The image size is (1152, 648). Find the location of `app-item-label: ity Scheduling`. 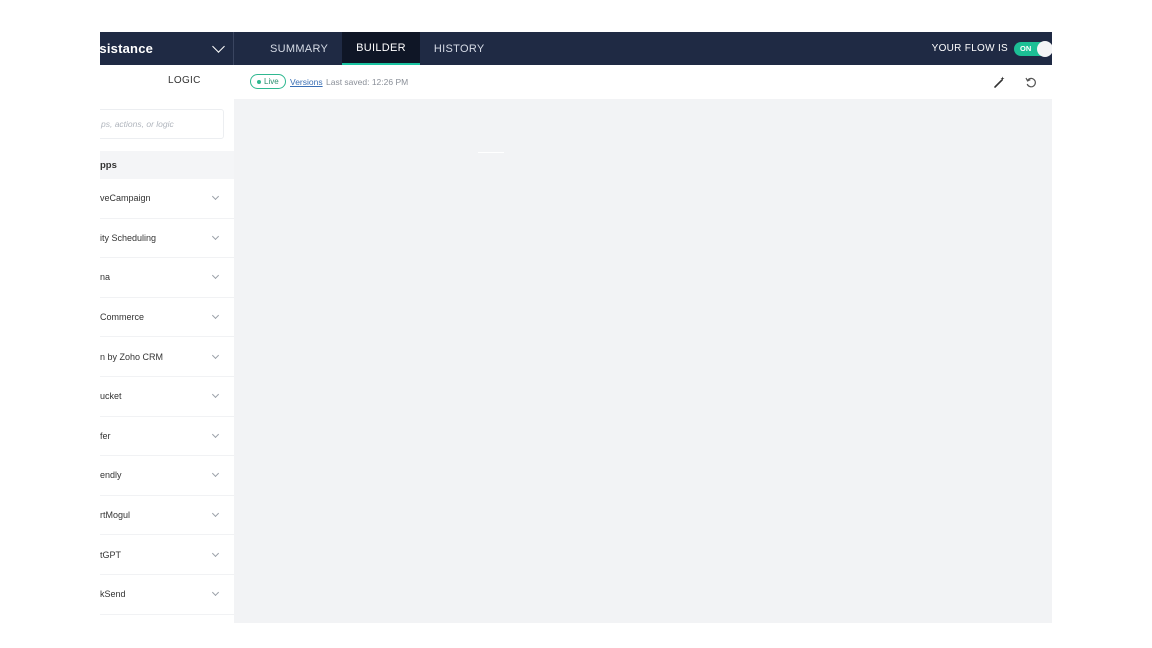

app-item-label: ity Scheduling is located at coordinates (128, 237).